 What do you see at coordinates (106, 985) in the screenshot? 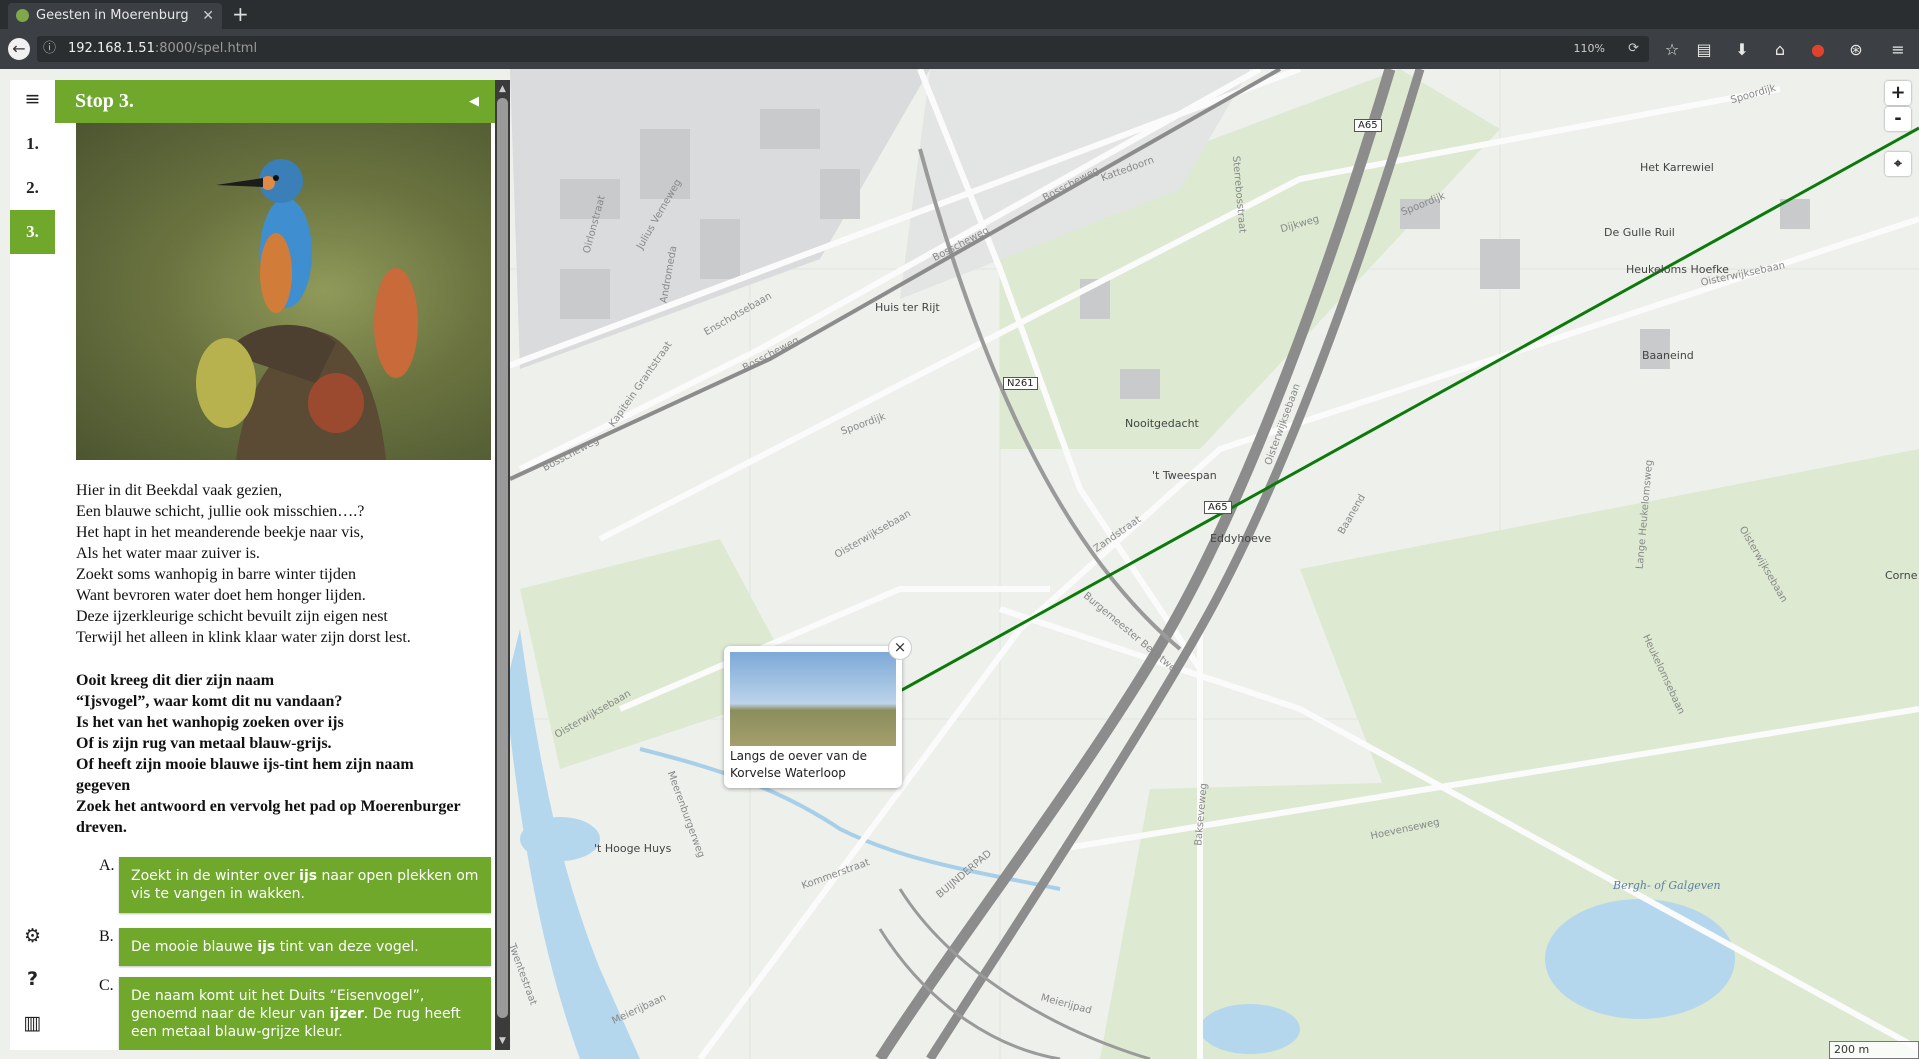
I see `option-letter: C.` at bounding box center [106, 985].